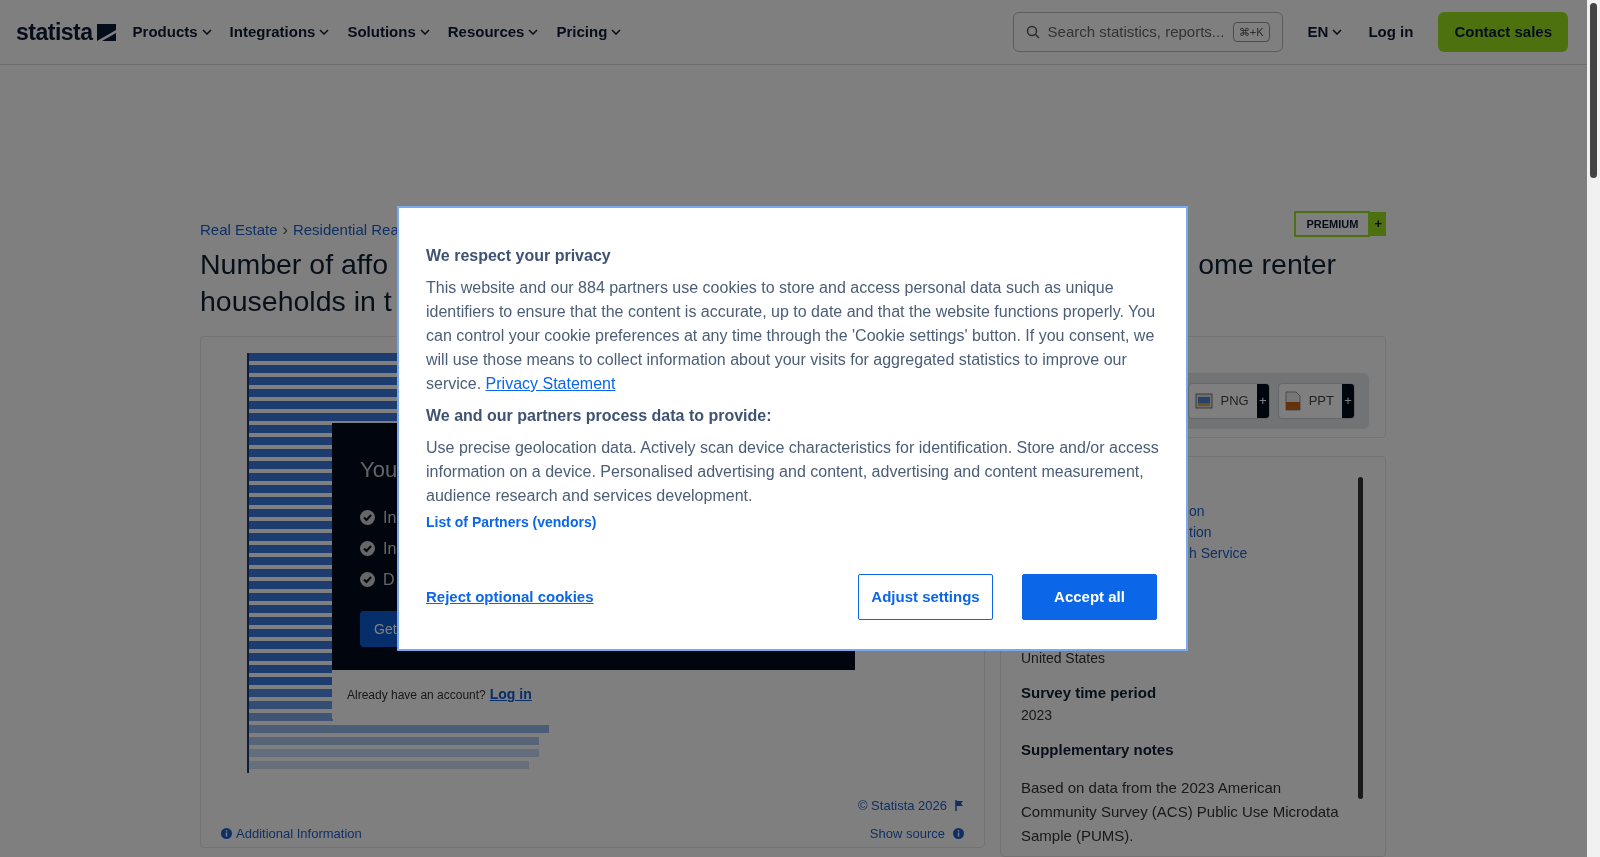  I want to click on dialog-text: This website and our 884 partners use cookies to store and access personal data such as unique identifiers to ensure that the content is accurate, up to date and that the website functions properly. You can control your cookie preferences at any time through the 'Cookie settings' button. If you consent, we will use those means to collect information about your visits for aggregated statistics to improve our service. Privacy Statement, so click(791, 336).